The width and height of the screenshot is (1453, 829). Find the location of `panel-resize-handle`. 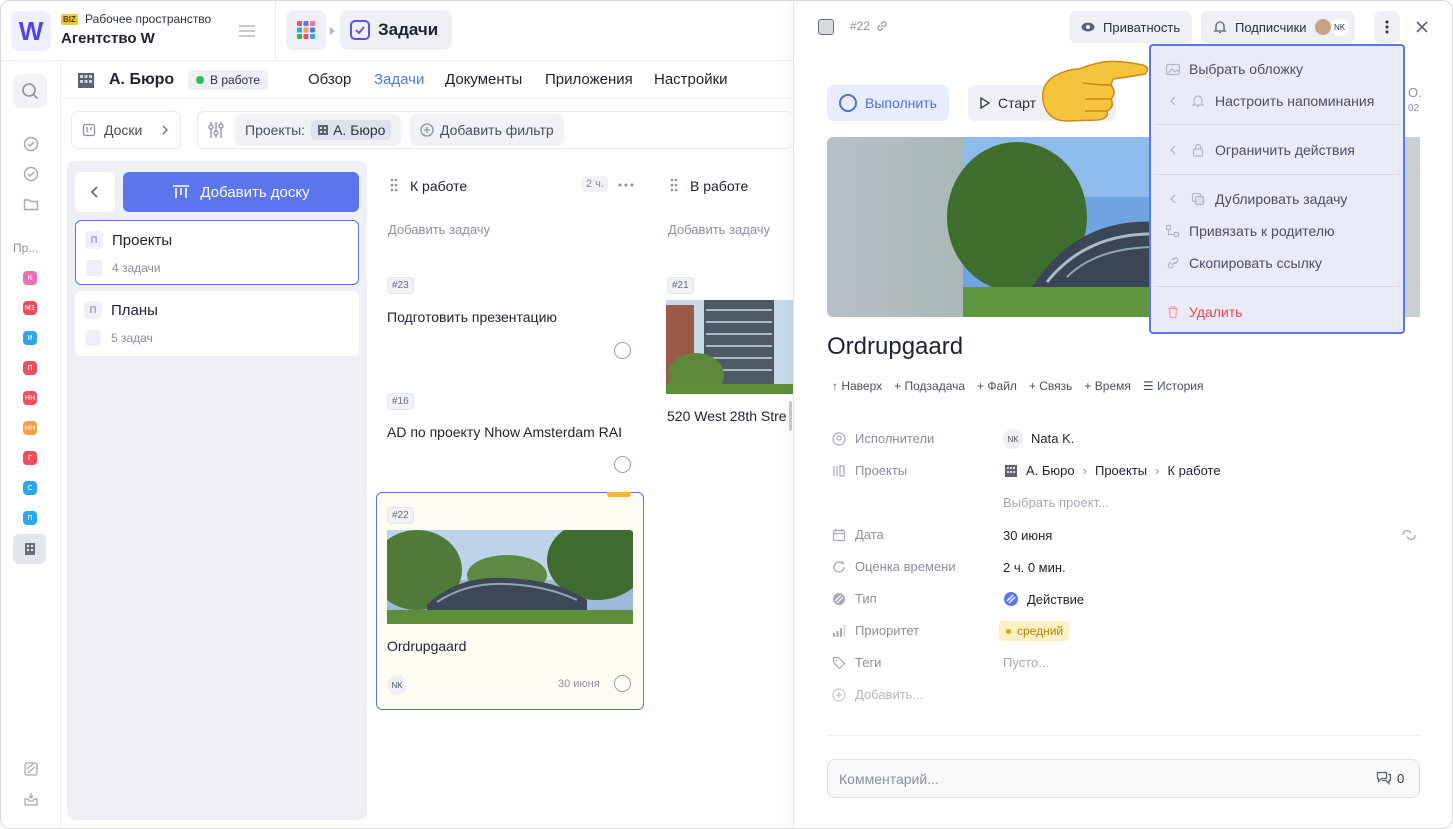

panel-resize-handle is located at coordinates (790, 416).